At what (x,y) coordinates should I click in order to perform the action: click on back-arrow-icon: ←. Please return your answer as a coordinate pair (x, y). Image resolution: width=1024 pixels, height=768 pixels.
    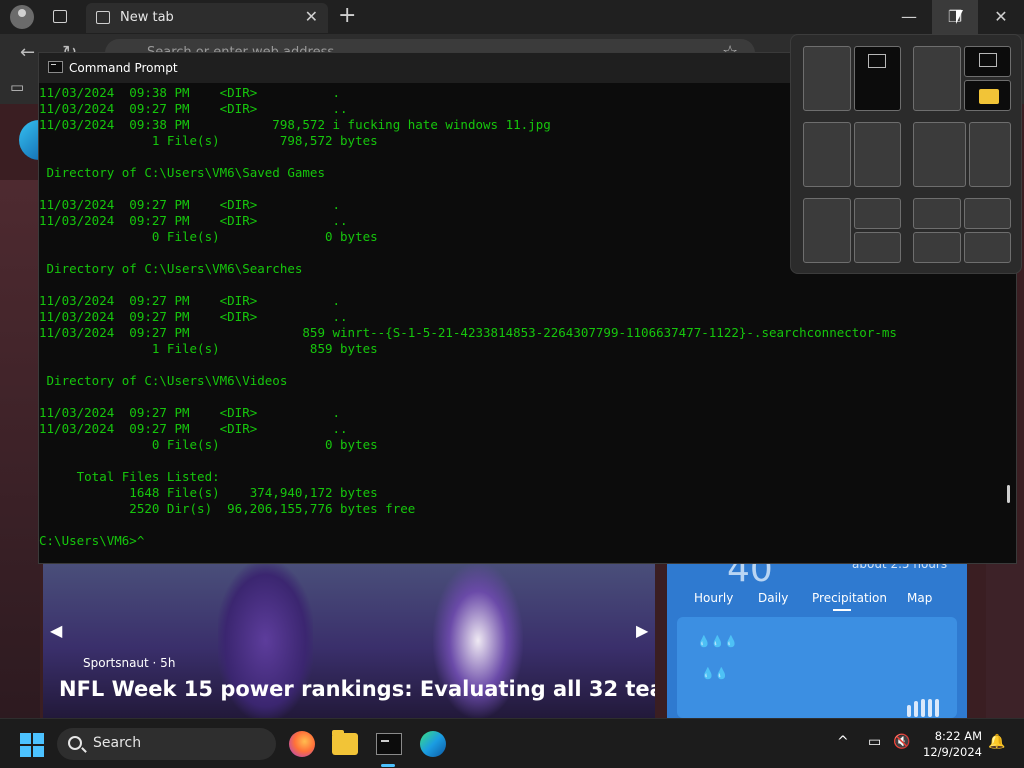
    Looking at the image, I should click on (27, 52).